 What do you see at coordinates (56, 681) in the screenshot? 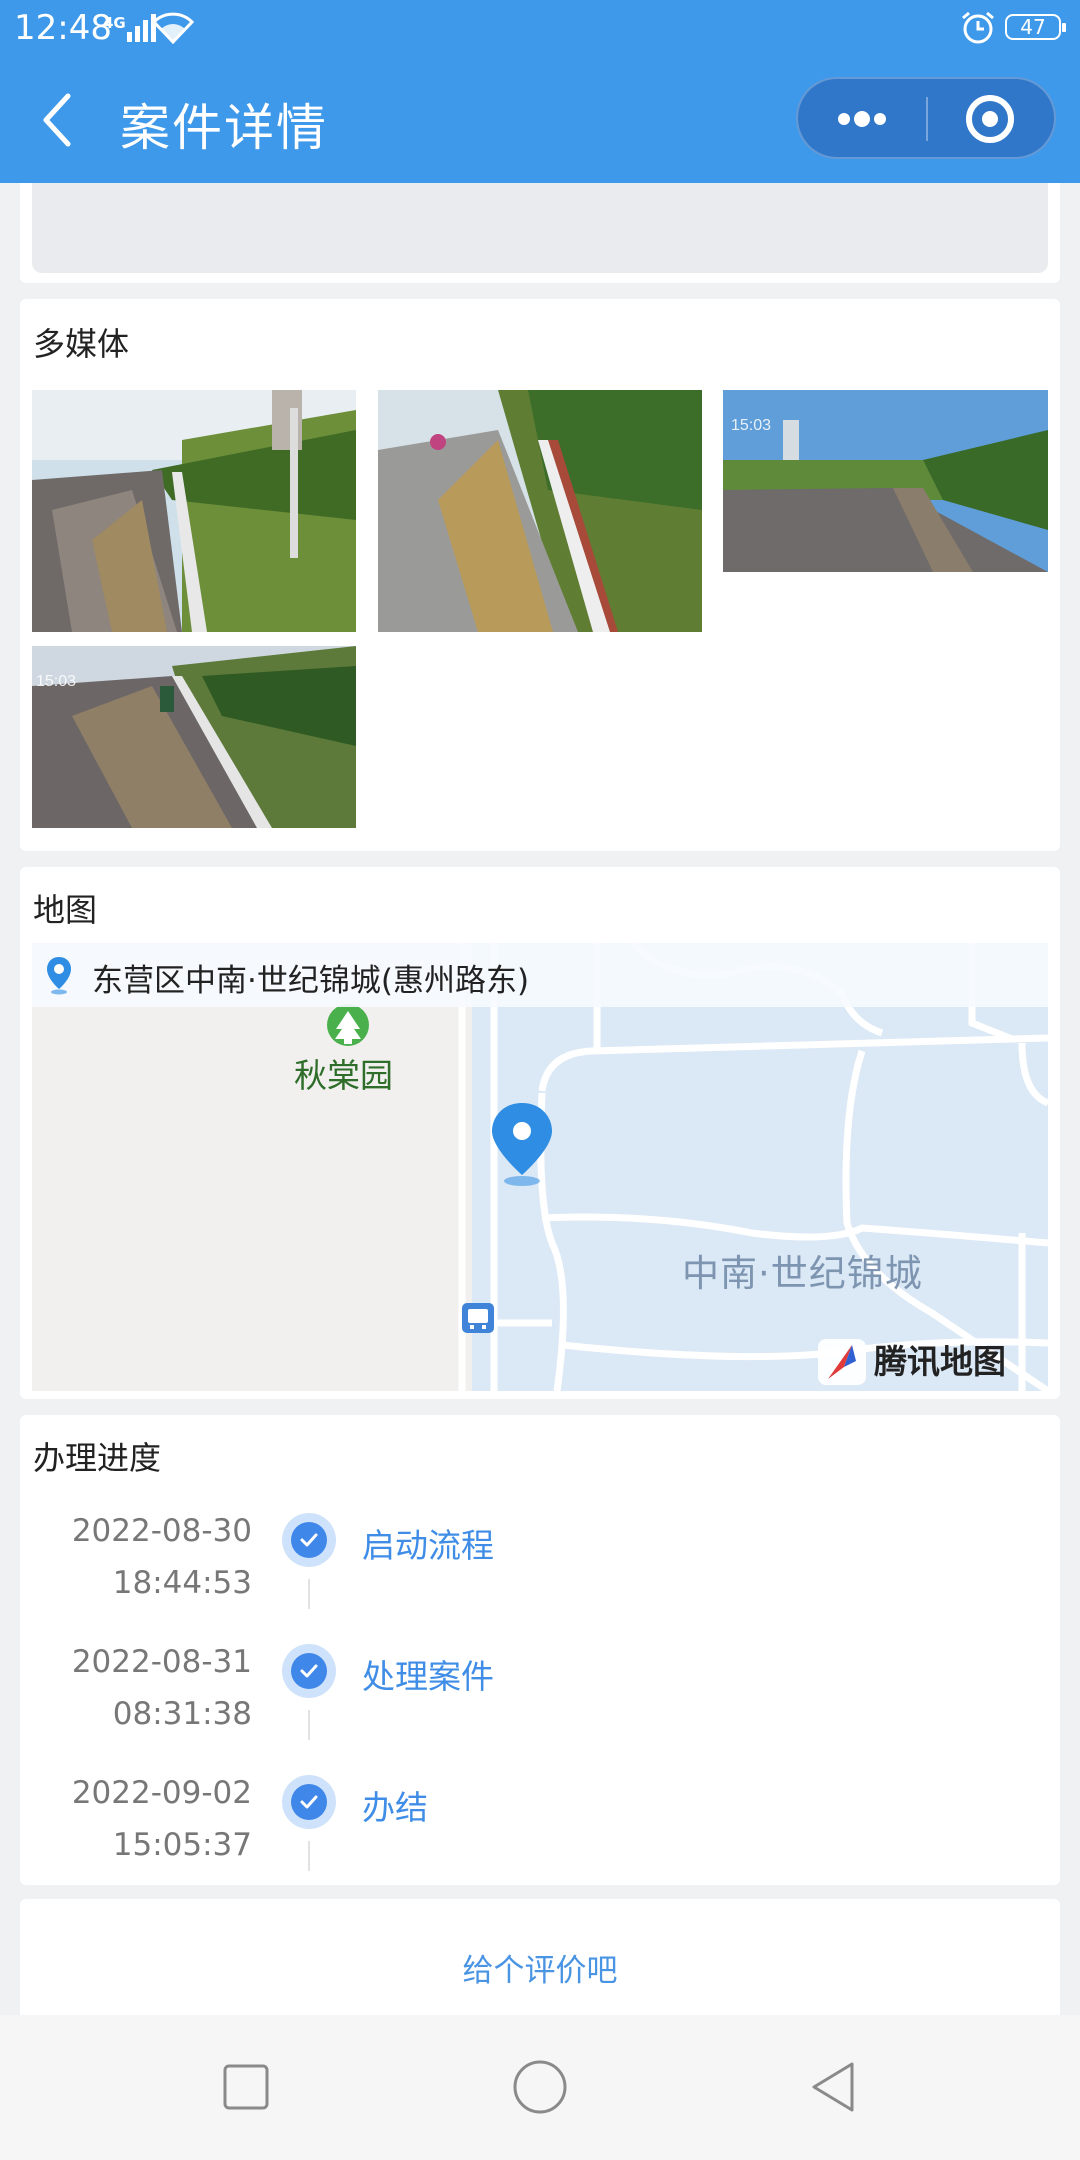
I see `photo-4-timestamp: 15:03` at bounding box center [56, 681].